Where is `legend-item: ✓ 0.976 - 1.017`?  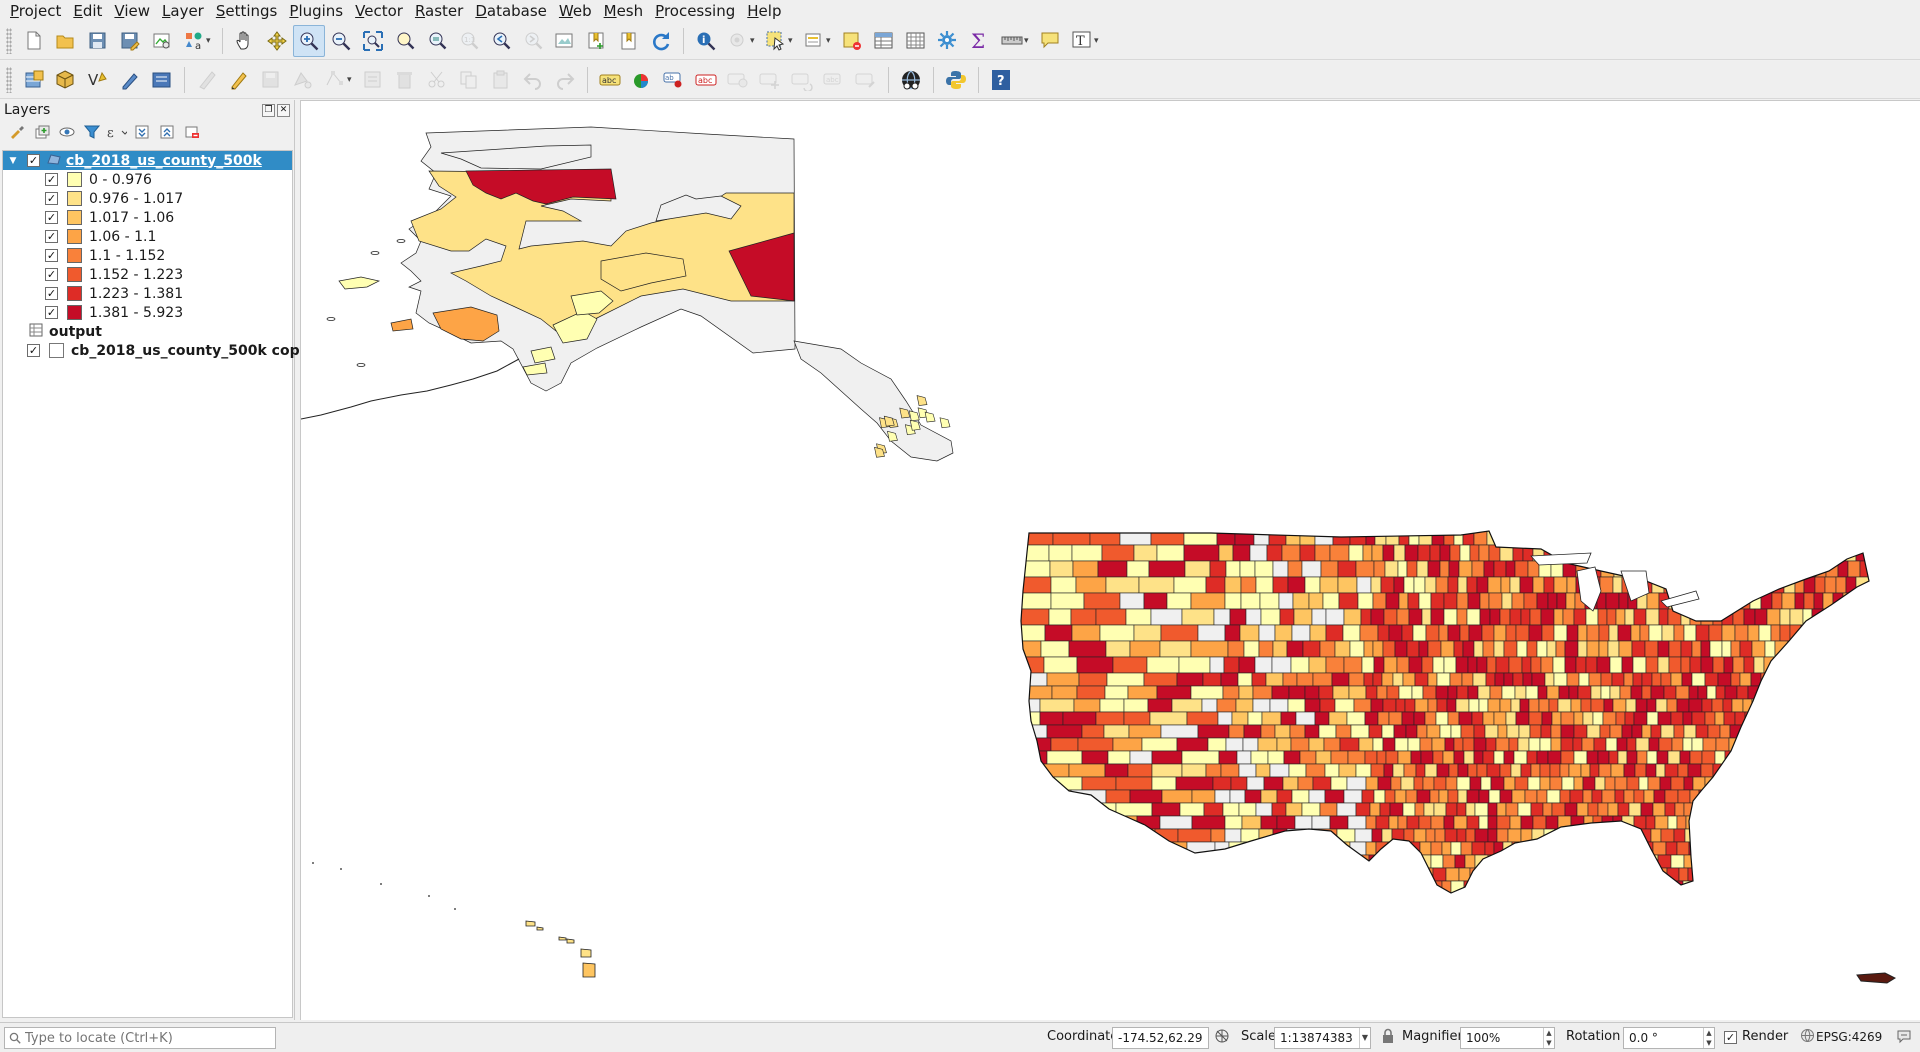 legend-item: ✓ 0.976 - 1.017 is located at coordinates (93, 198).